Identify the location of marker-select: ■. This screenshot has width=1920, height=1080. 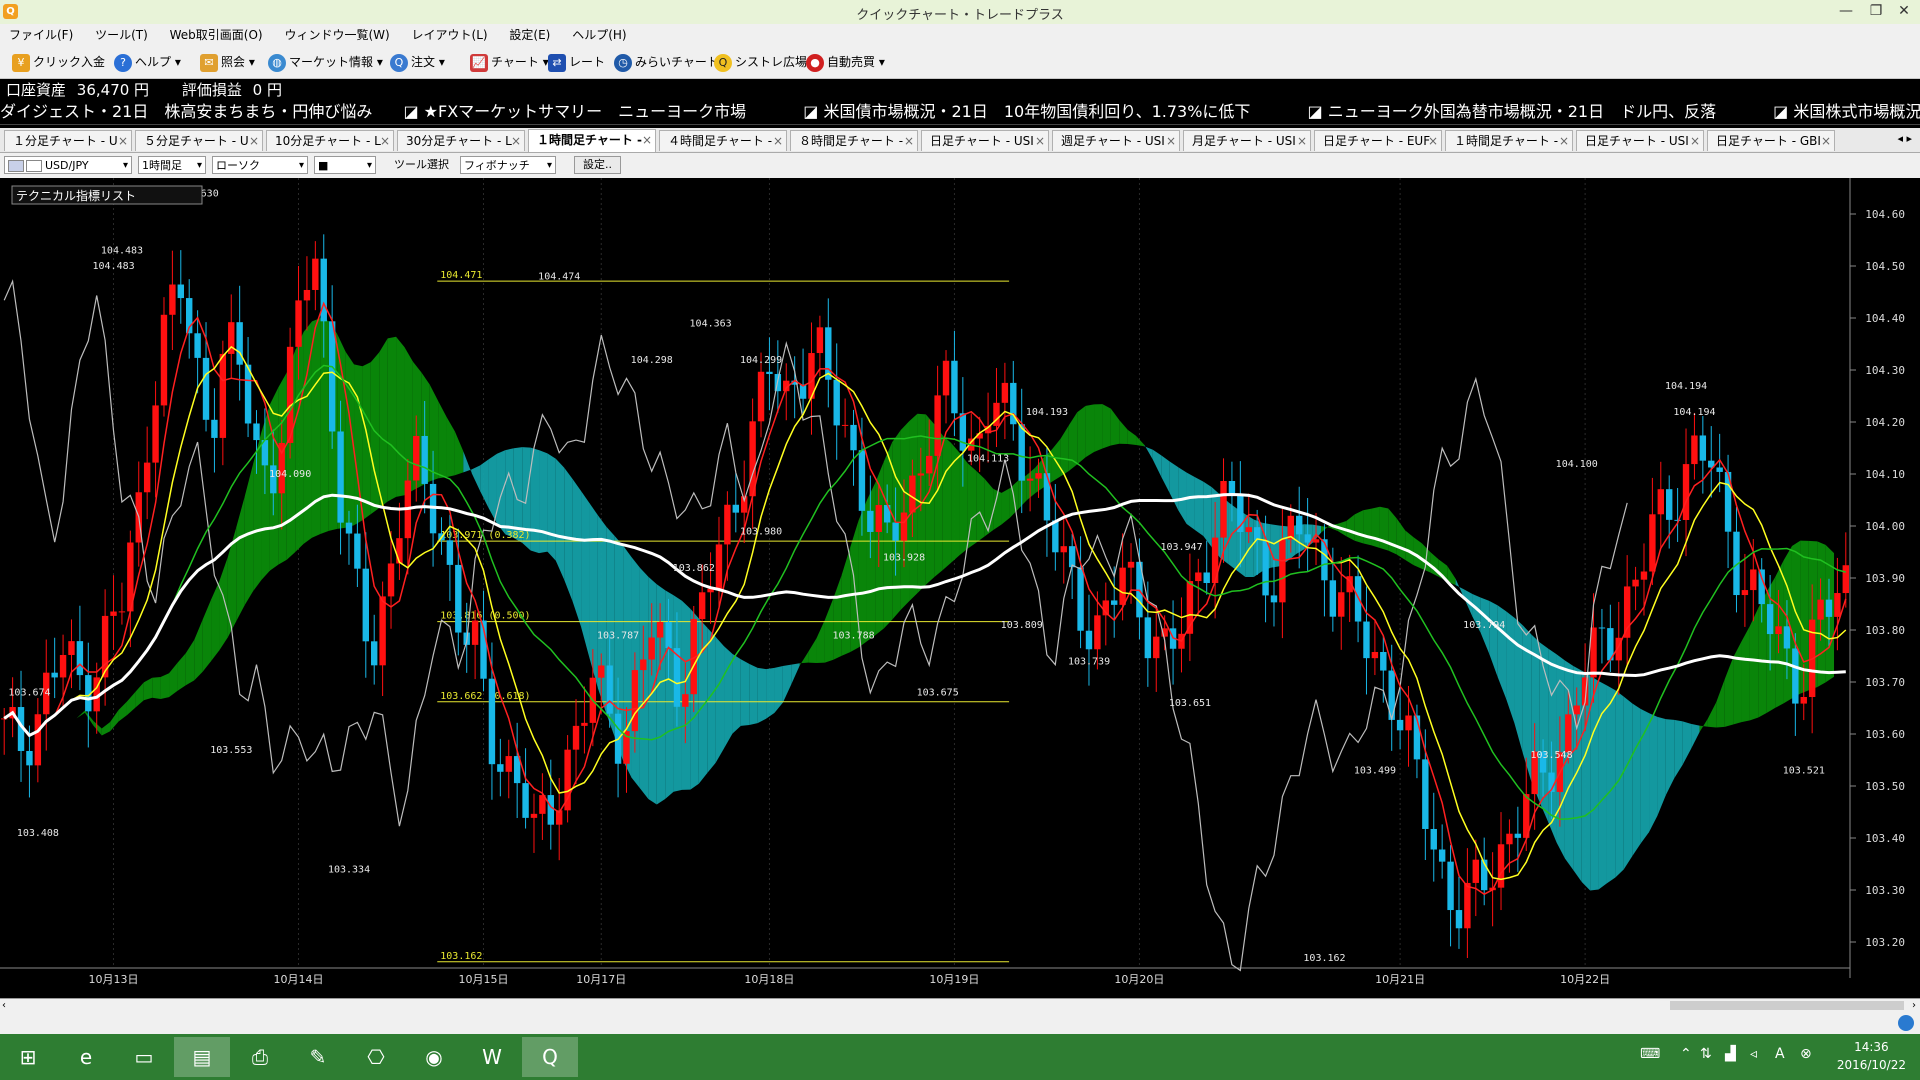
(345, 165).